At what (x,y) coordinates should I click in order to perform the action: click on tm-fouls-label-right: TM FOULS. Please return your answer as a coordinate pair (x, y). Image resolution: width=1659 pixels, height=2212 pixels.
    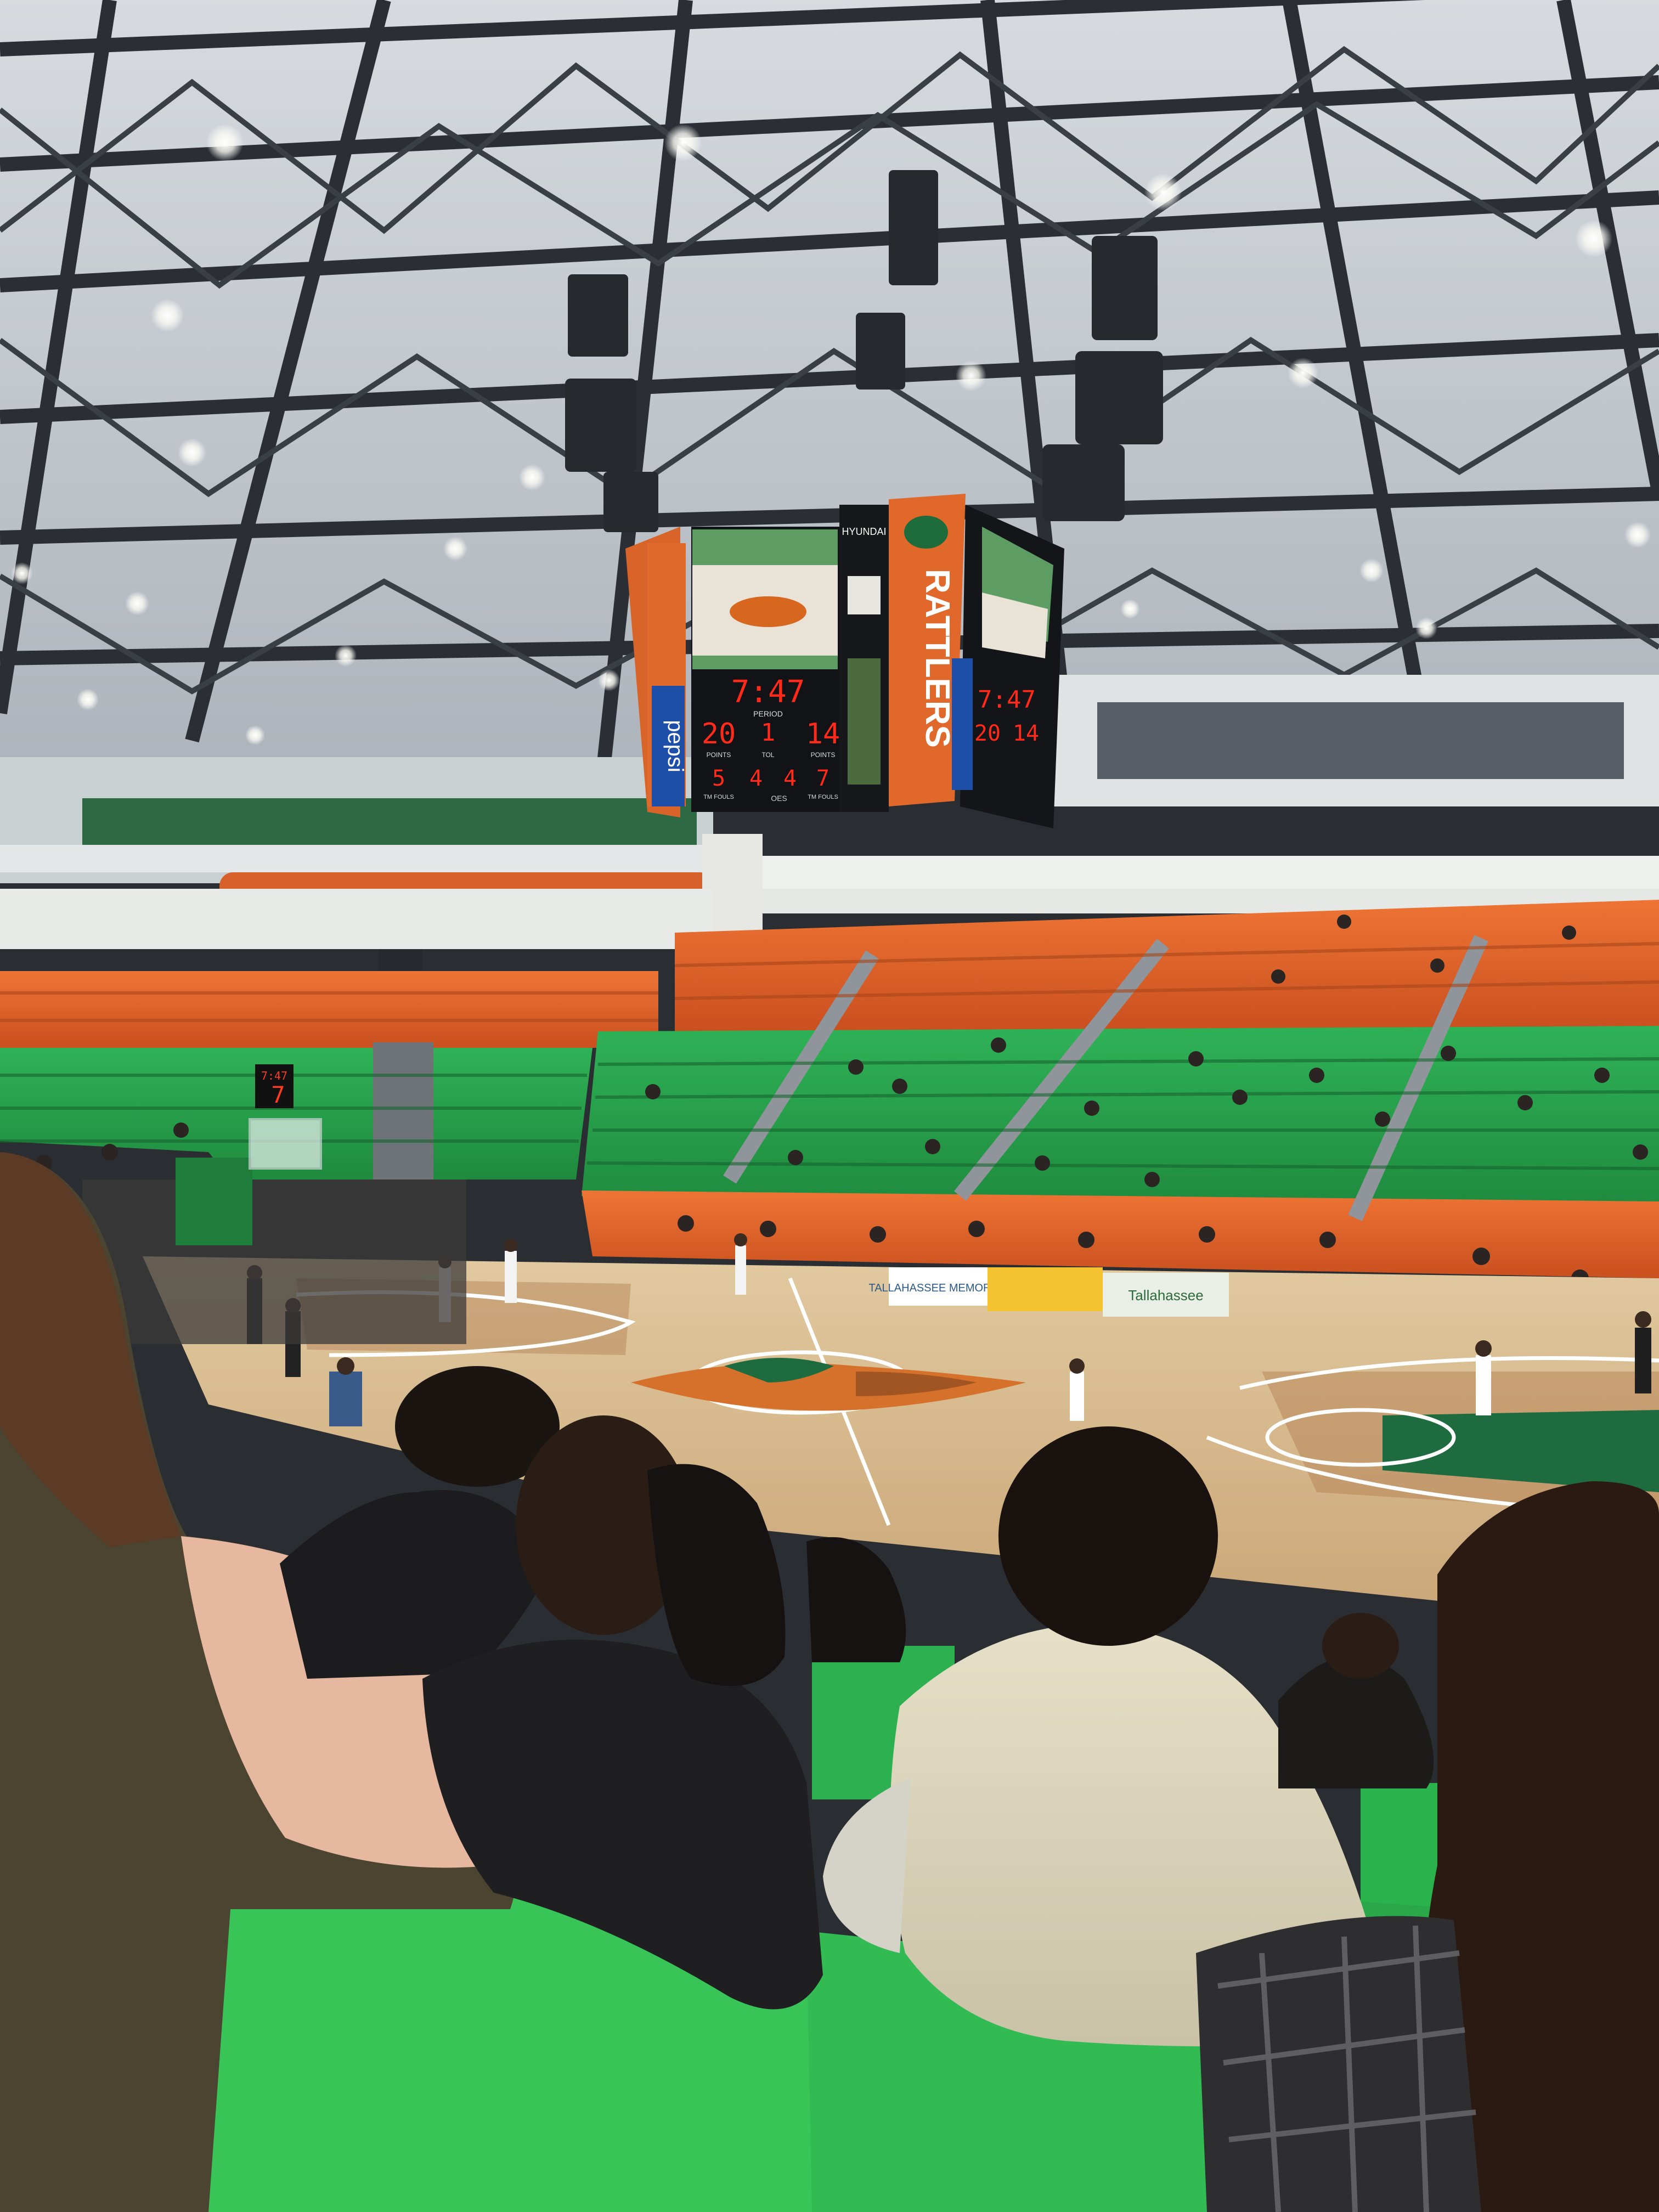
    Looking at the image, I should click on (823, 797).